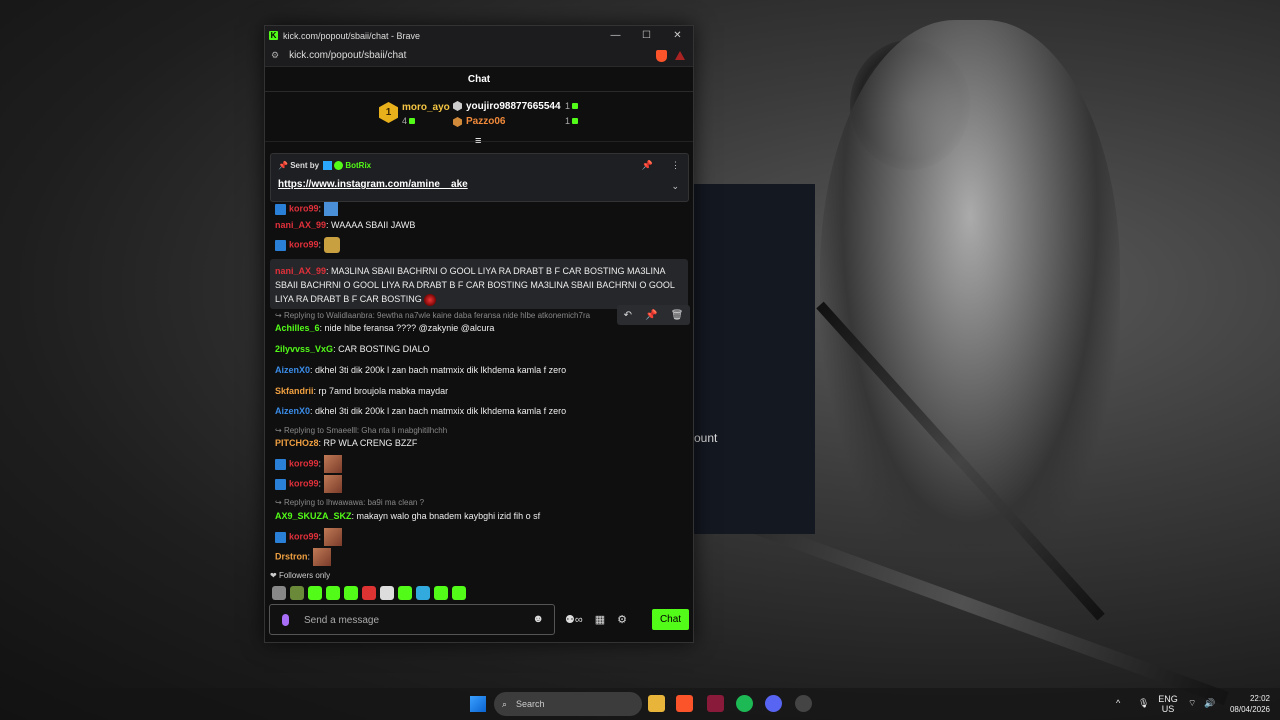  What do you see at coordinates (513, 106) in the screenshot?
I see `leaderboard-second-name: youjiro98877665544` at bounding box center [513, 106].